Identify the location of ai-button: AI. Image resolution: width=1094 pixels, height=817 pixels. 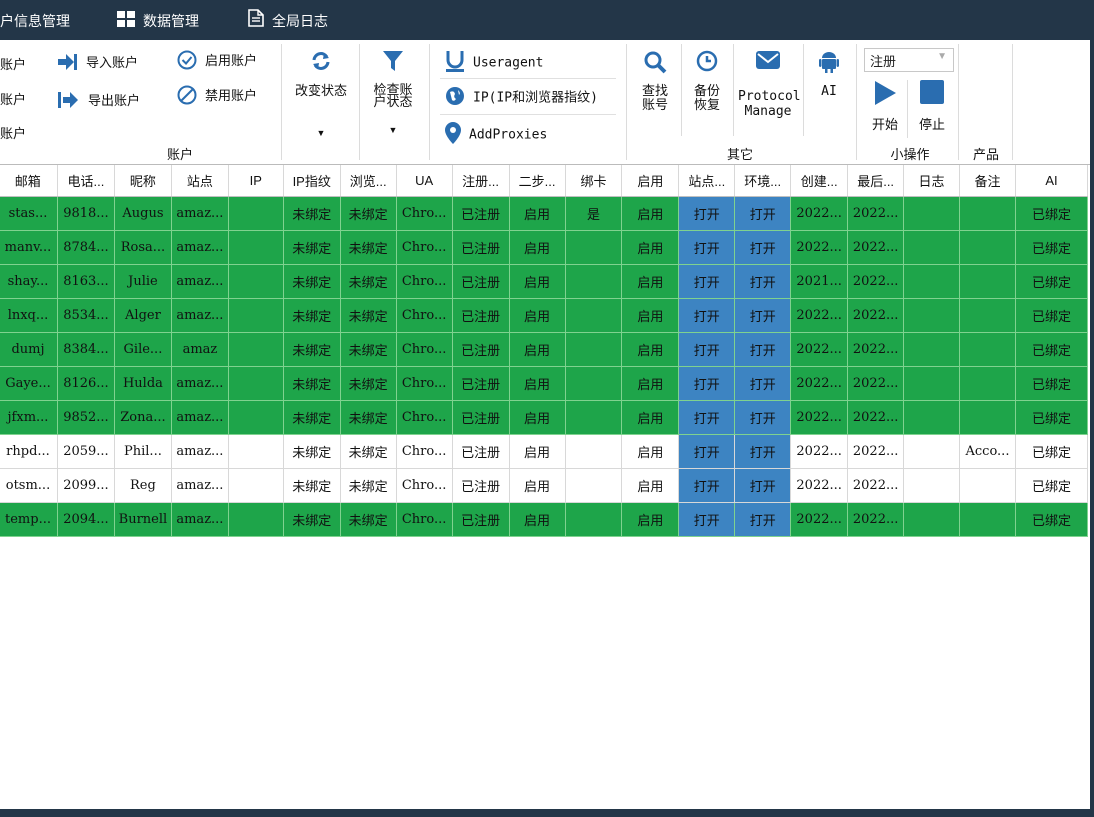
(829, 74).